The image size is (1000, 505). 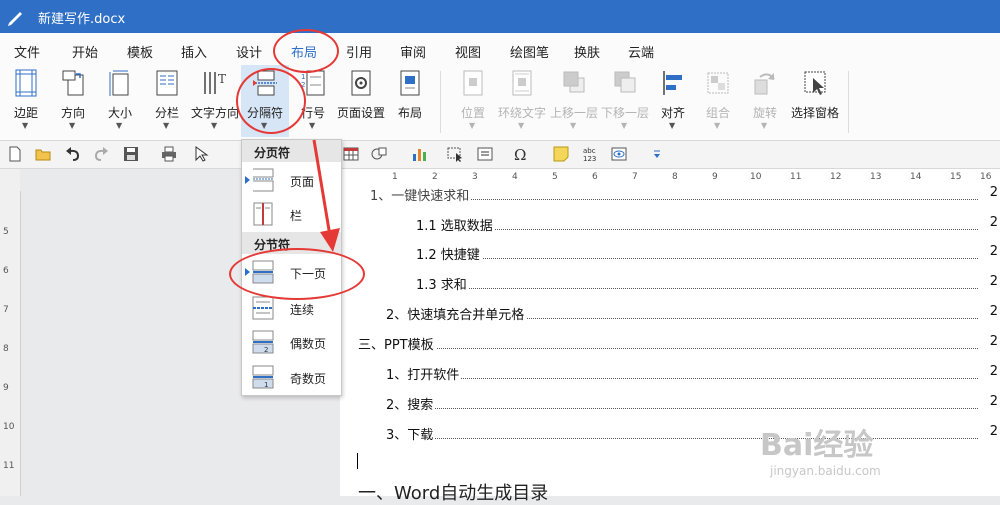 What do you see at coordinates (625, 82) in the screenshot?
I see `send-backward-icon` at bounding box center [625, 82].